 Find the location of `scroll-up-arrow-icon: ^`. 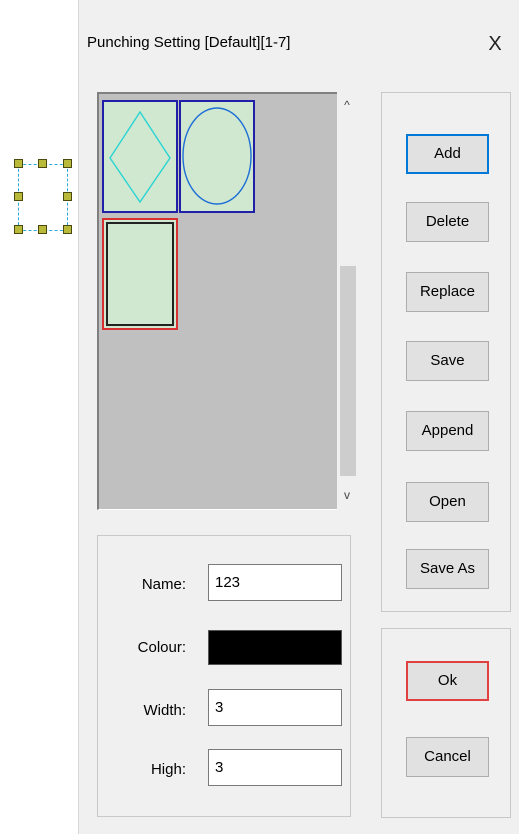

scroll-up-arrow-icon: ^ is located at coordinates (347, 105).